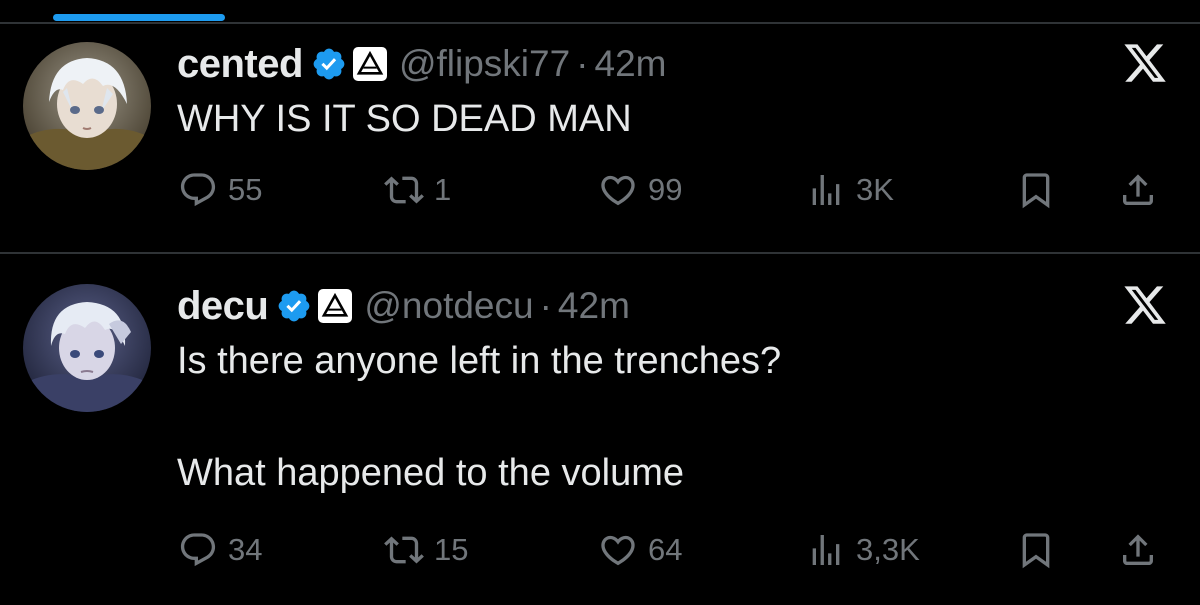 The image size is (1200, 605). What do you see at coordinates (431, 473) in the screenshot?
I see `tweet-text-line: What happened to the volume` at bounding box center [431, 473].